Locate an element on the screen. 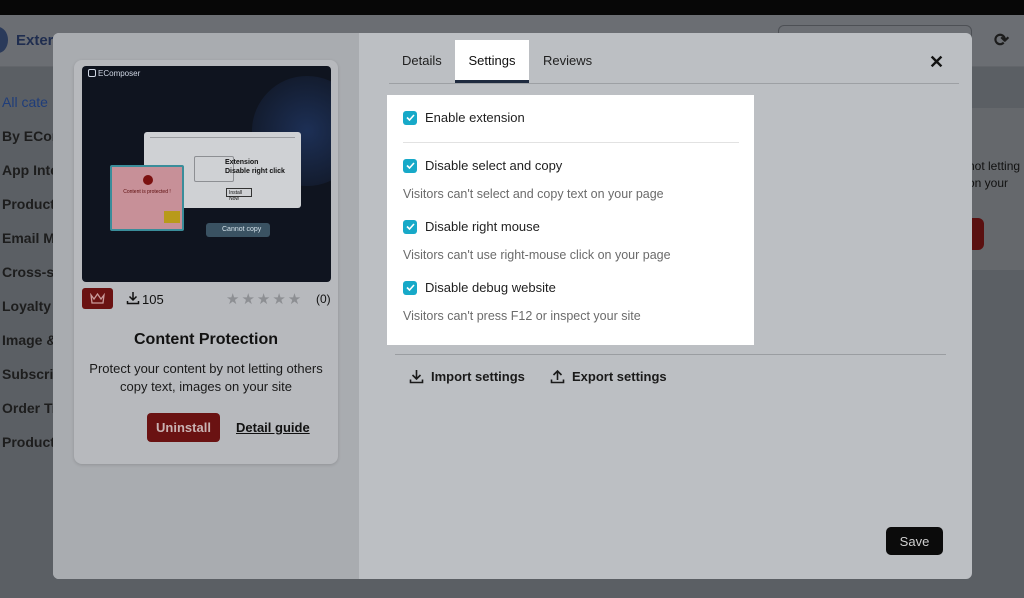  category-item: Subscrip is located at coordinates (27, 374).